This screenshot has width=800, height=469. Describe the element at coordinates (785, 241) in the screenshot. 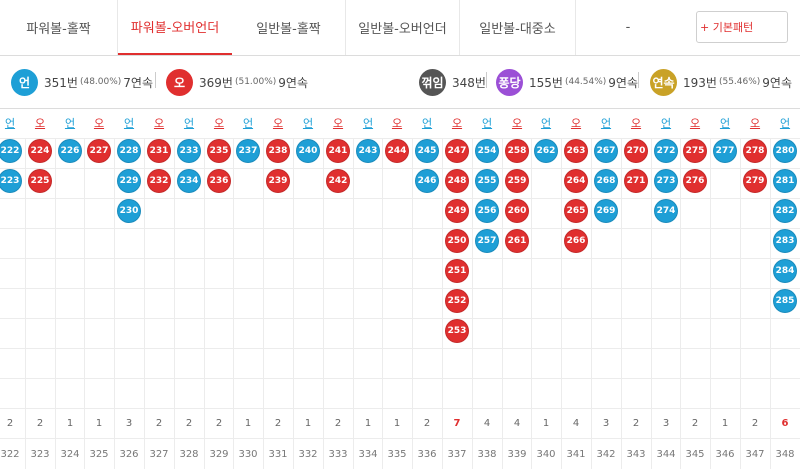

I see `result-ball: 283` at that location.